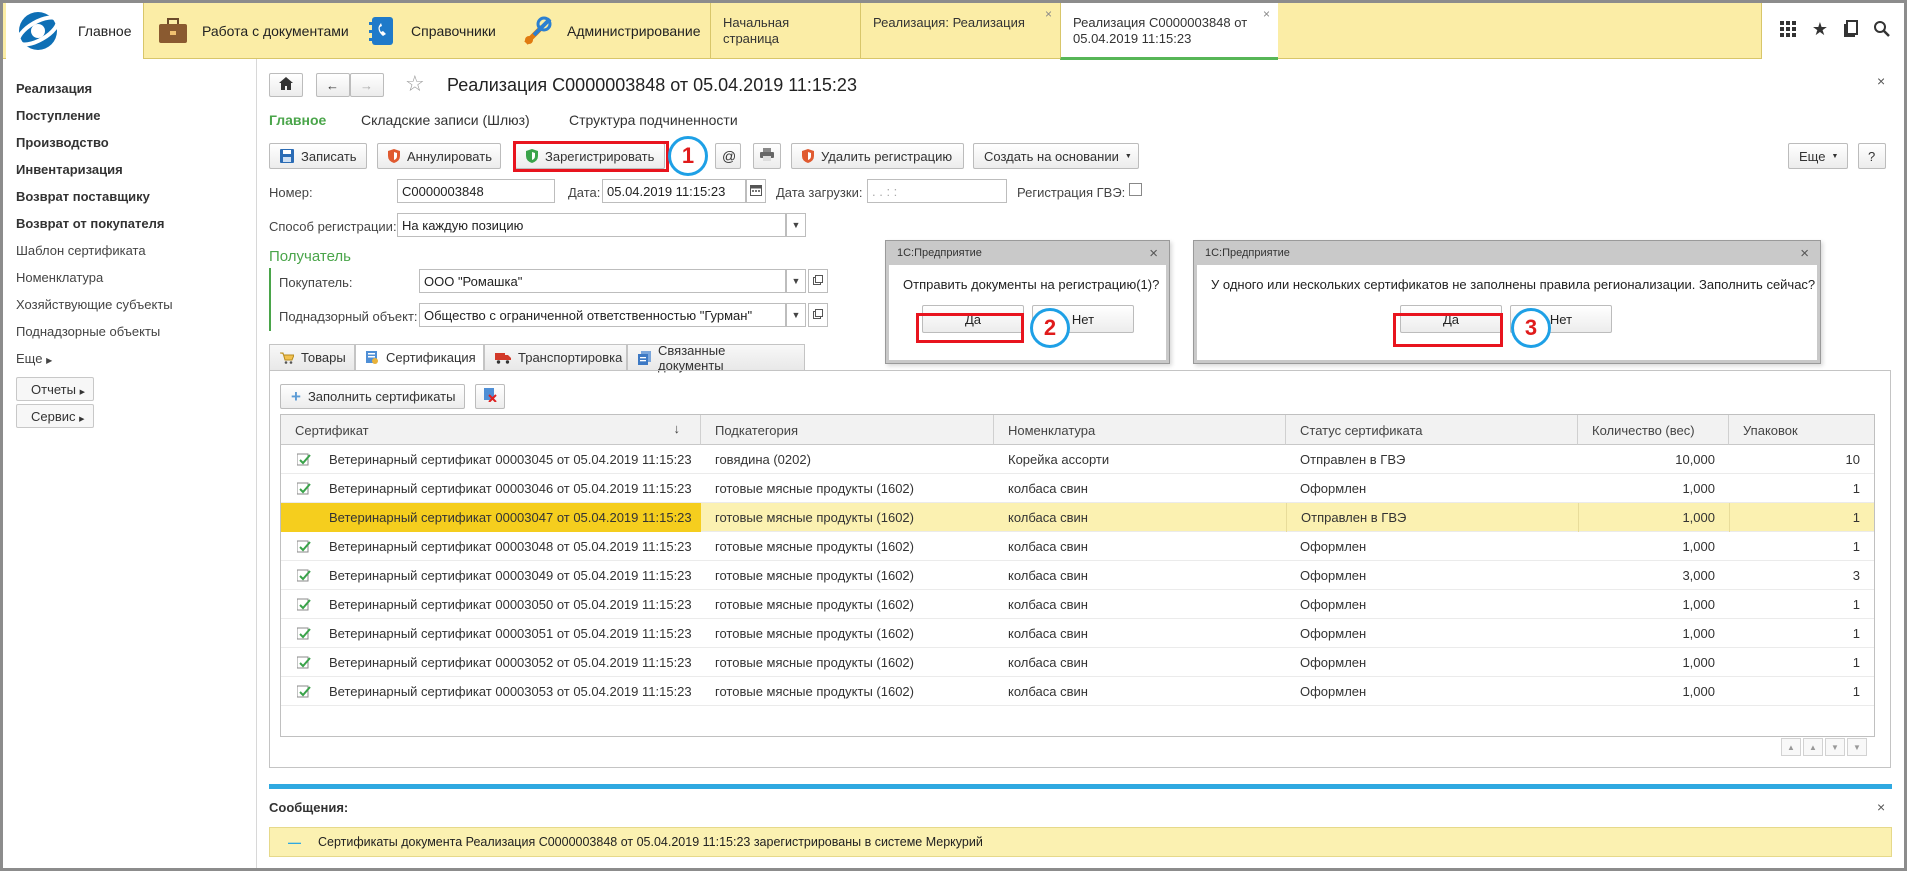 The height and width of the screenshot is (871, 1907). I want to click on tab-goods: Товары, so click(312, 357).